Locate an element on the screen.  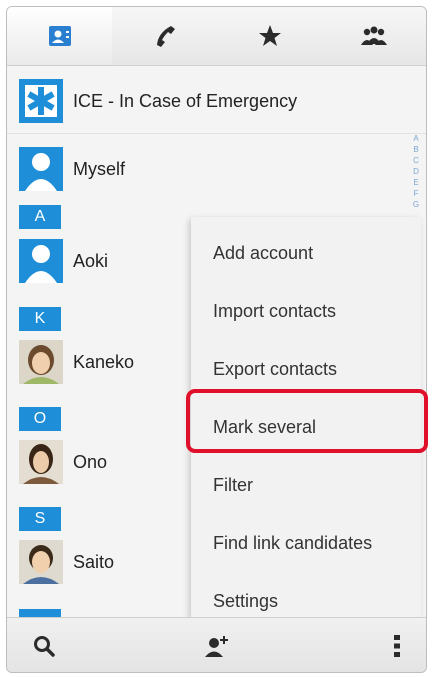
tab-bar is located at coordinates (216, 36).